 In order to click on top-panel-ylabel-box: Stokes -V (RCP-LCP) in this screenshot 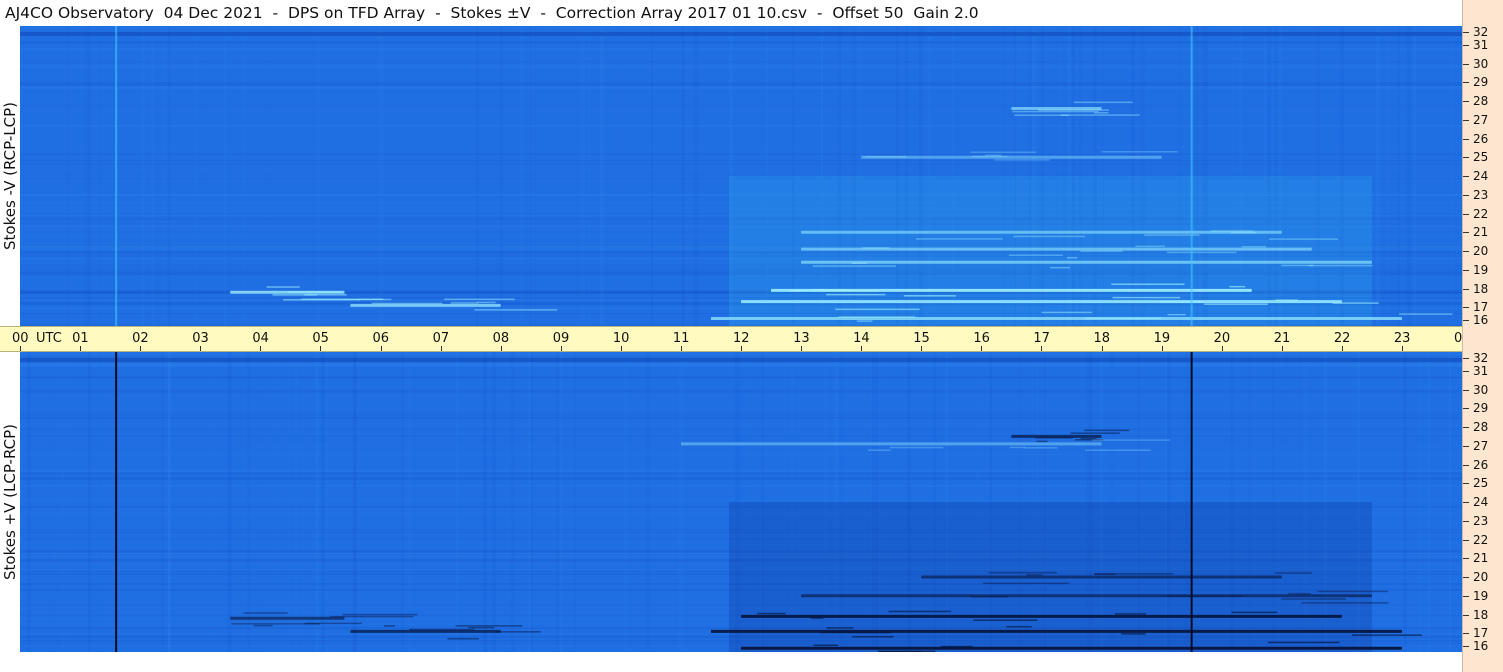, I will do `click(10, 176)`.